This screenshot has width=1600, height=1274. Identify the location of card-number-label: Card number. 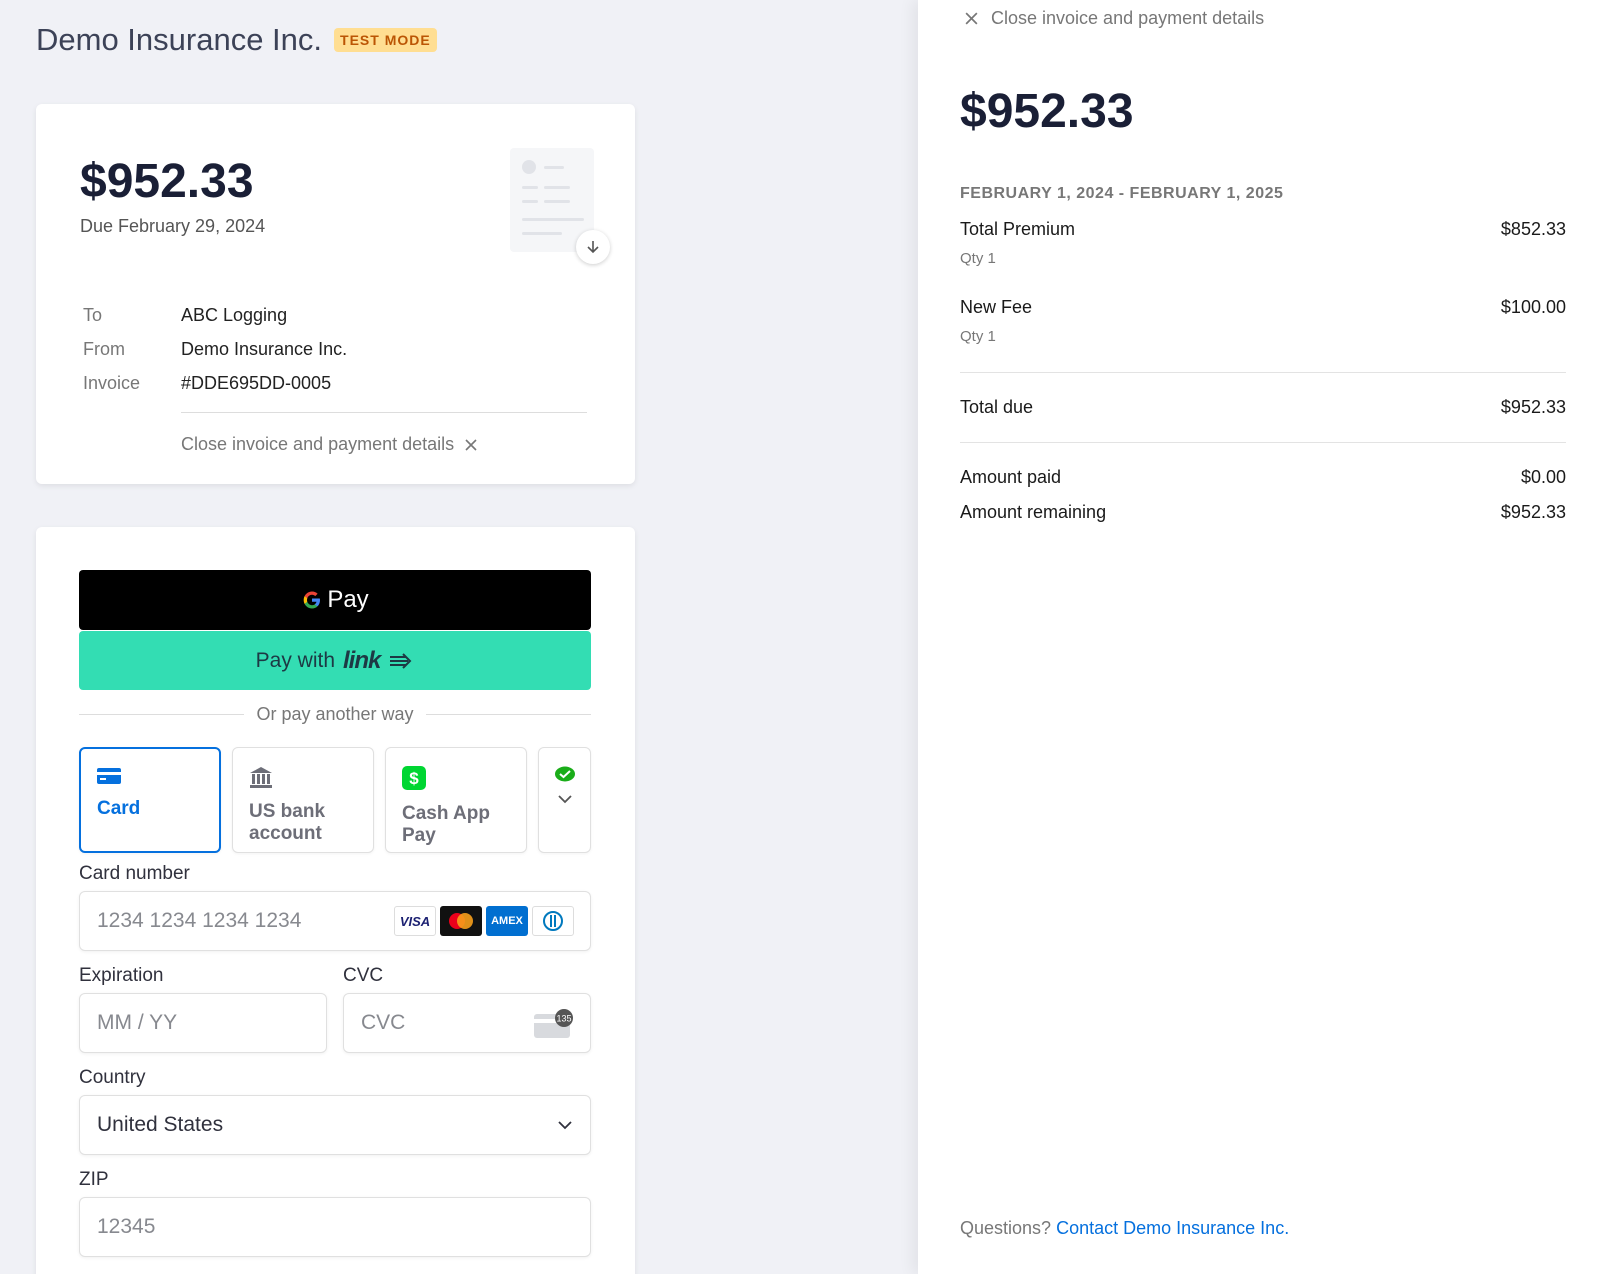
(134, 873).